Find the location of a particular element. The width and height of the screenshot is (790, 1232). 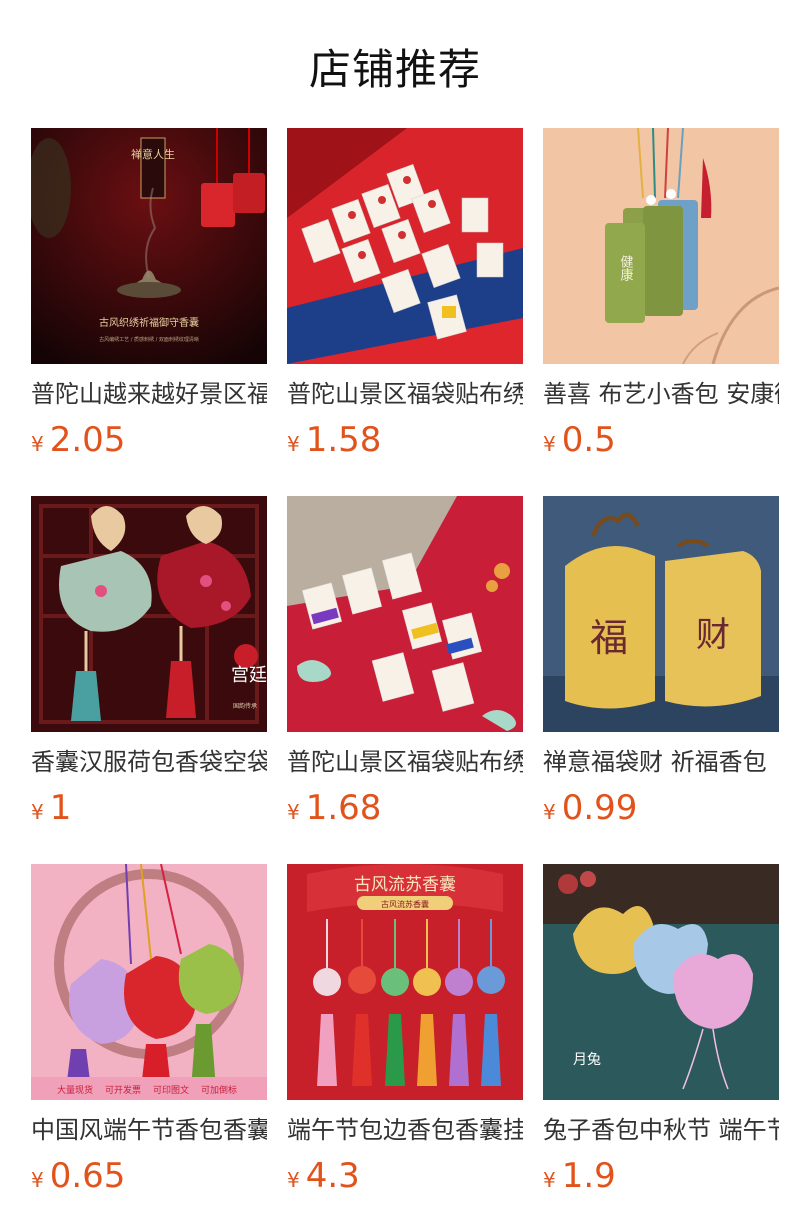

product-card: 普陀山景区福袋贴布绣御守挂件 ¥1.68 is located at coordinates (405, 665).